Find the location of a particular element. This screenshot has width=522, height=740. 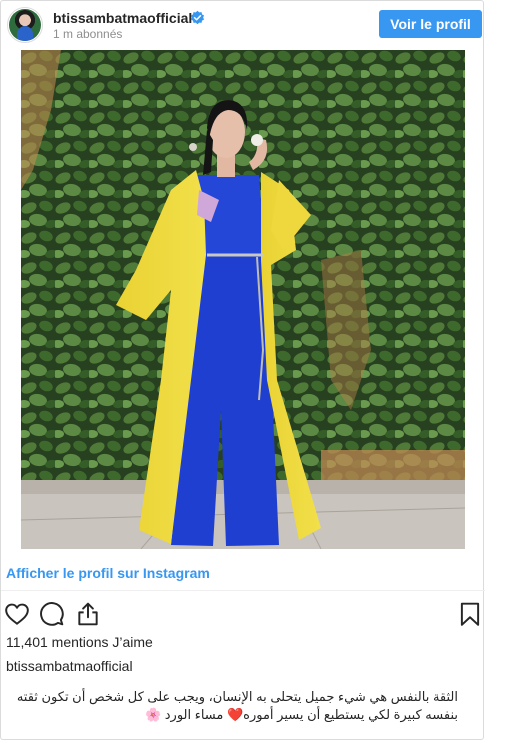

avatar is located at coordinates (25, 25).